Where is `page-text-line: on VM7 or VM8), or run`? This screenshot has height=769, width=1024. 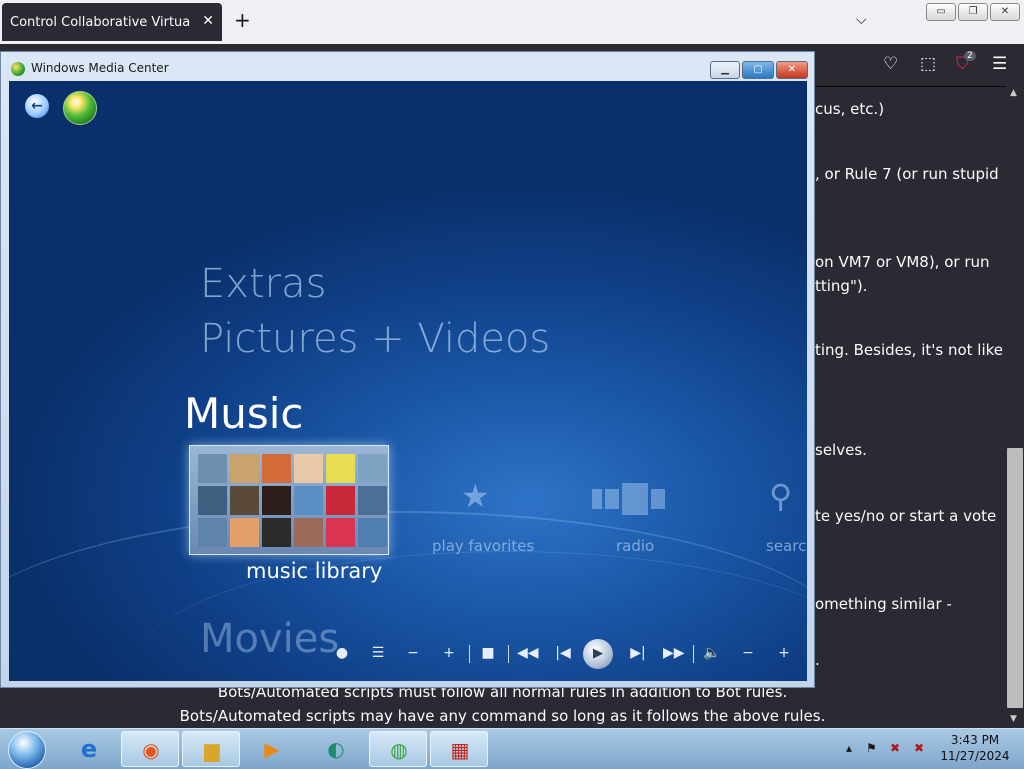 page-text-line: on VM7 or VM8), or run is located at coordinates (902, 262).